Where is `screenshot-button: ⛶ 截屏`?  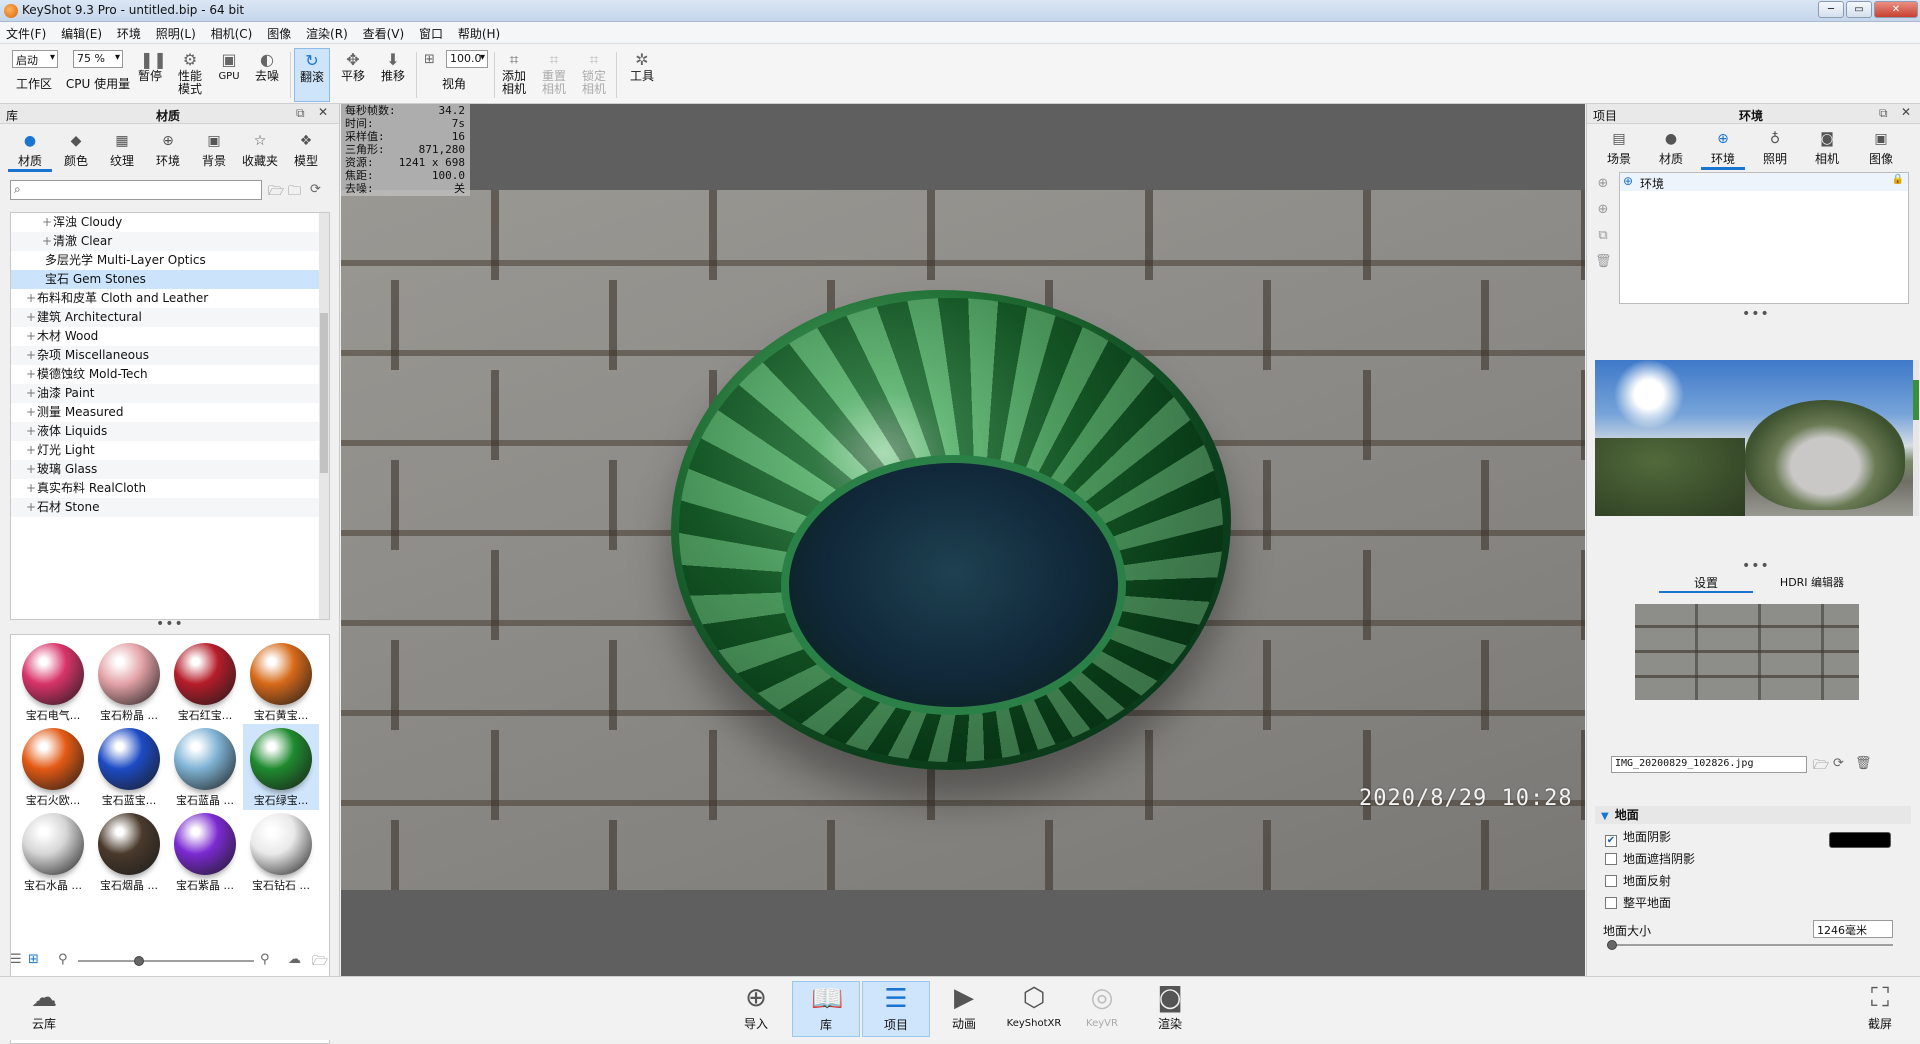
screenshot-button: ⛶ 截屏 is located at coordinates (1880, 1009).